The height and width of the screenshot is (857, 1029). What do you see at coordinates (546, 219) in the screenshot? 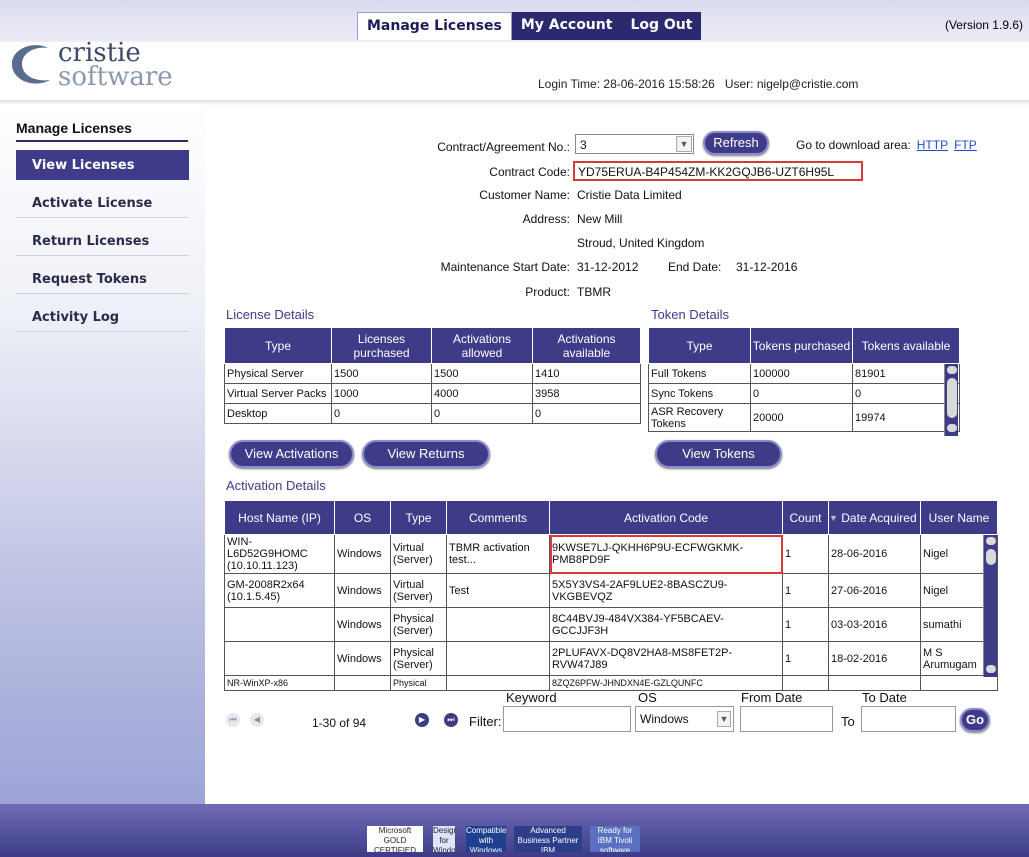
I see `address-label: Address:` at bounding box center [546, 219].